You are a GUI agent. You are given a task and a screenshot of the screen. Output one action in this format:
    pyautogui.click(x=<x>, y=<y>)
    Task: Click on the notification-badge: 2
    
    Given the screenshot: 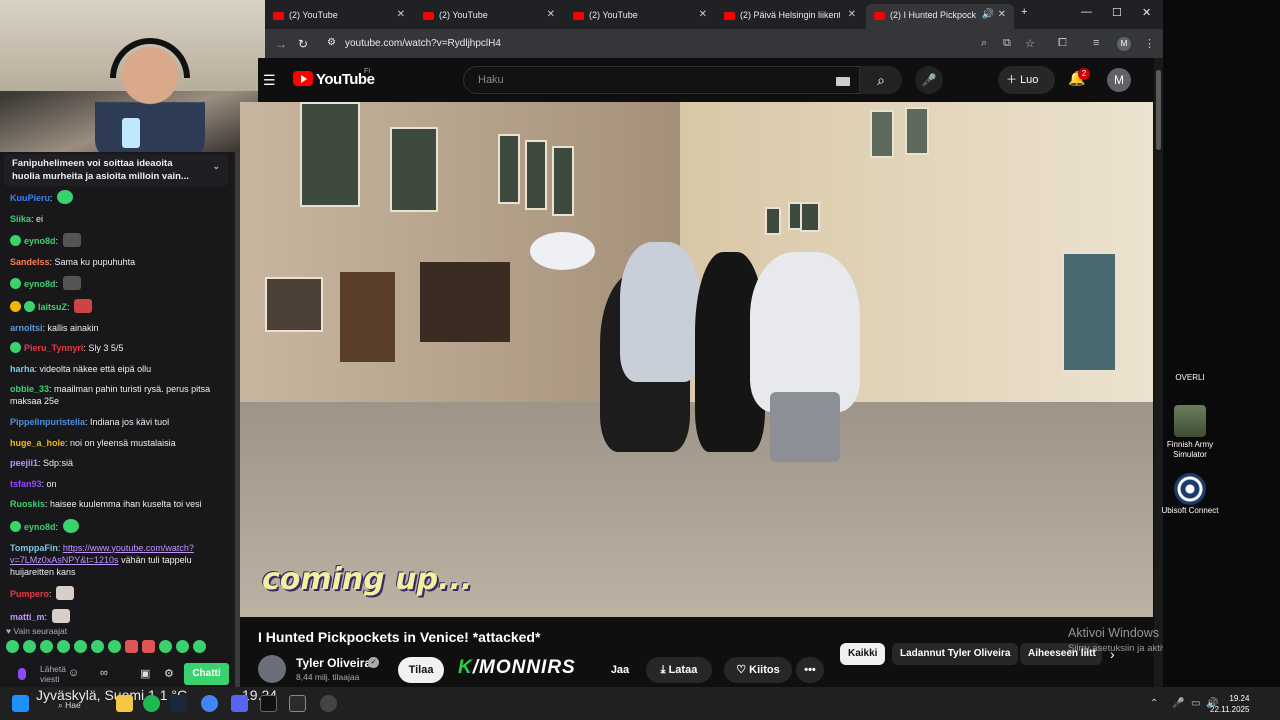 What is the action you would take?
    pyautogui.click(x=1084, y=74)
    